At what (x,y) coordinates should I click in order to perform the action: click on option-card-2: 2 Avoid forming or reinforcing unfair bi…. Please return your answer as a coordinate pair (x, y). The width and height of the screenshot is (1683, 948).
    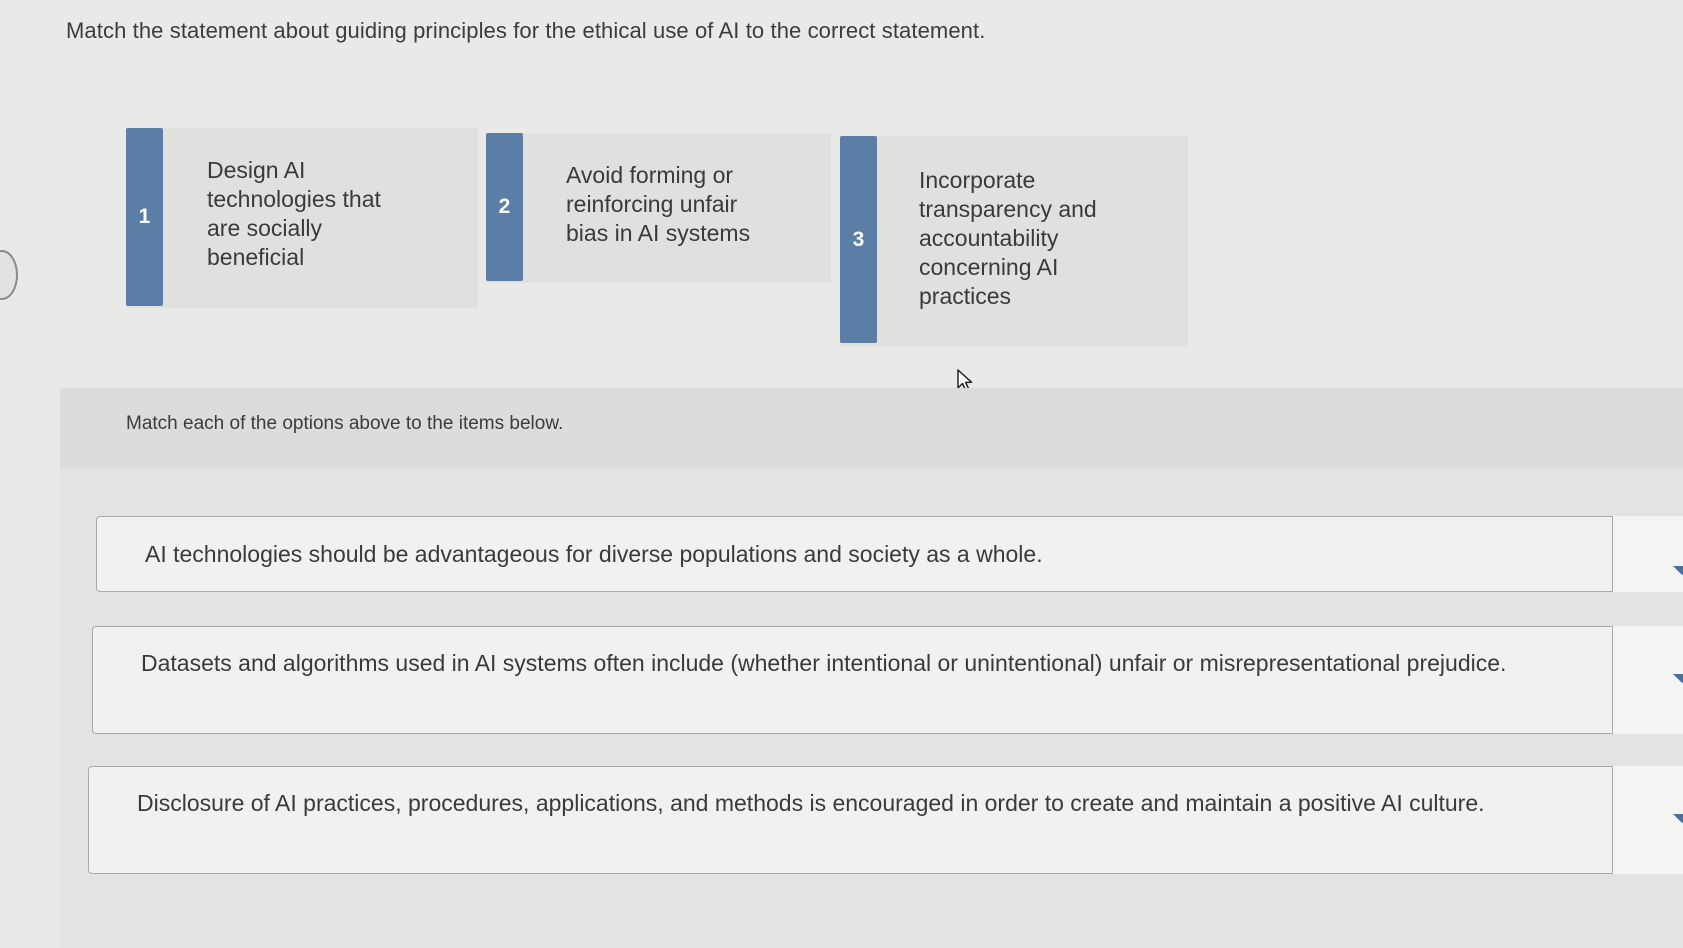
    Looking at the image, I should click on (658, 208).